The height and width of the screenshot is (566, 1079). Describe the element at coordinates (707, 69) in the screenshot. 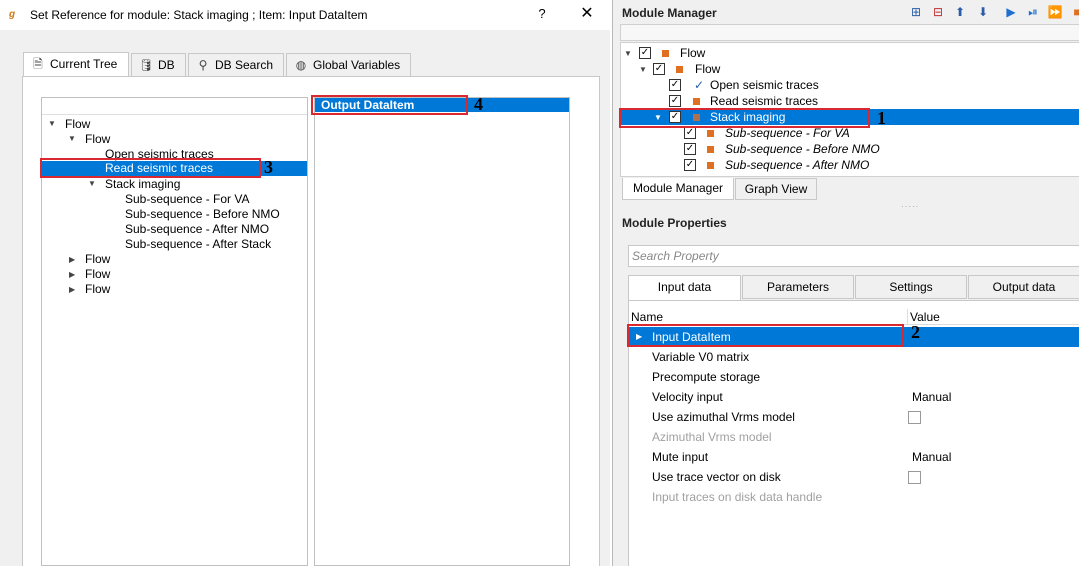

I see `module-flow: Flow` at that location.